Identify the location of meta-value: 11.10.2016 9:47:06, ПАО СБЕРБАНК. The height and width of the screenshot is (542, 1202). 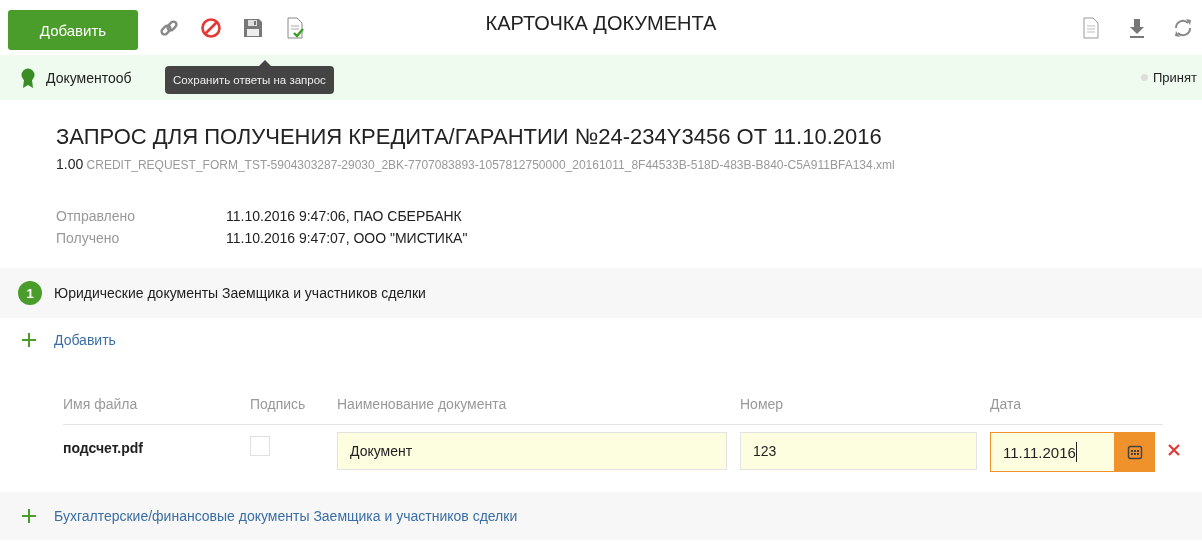
(344, 216).